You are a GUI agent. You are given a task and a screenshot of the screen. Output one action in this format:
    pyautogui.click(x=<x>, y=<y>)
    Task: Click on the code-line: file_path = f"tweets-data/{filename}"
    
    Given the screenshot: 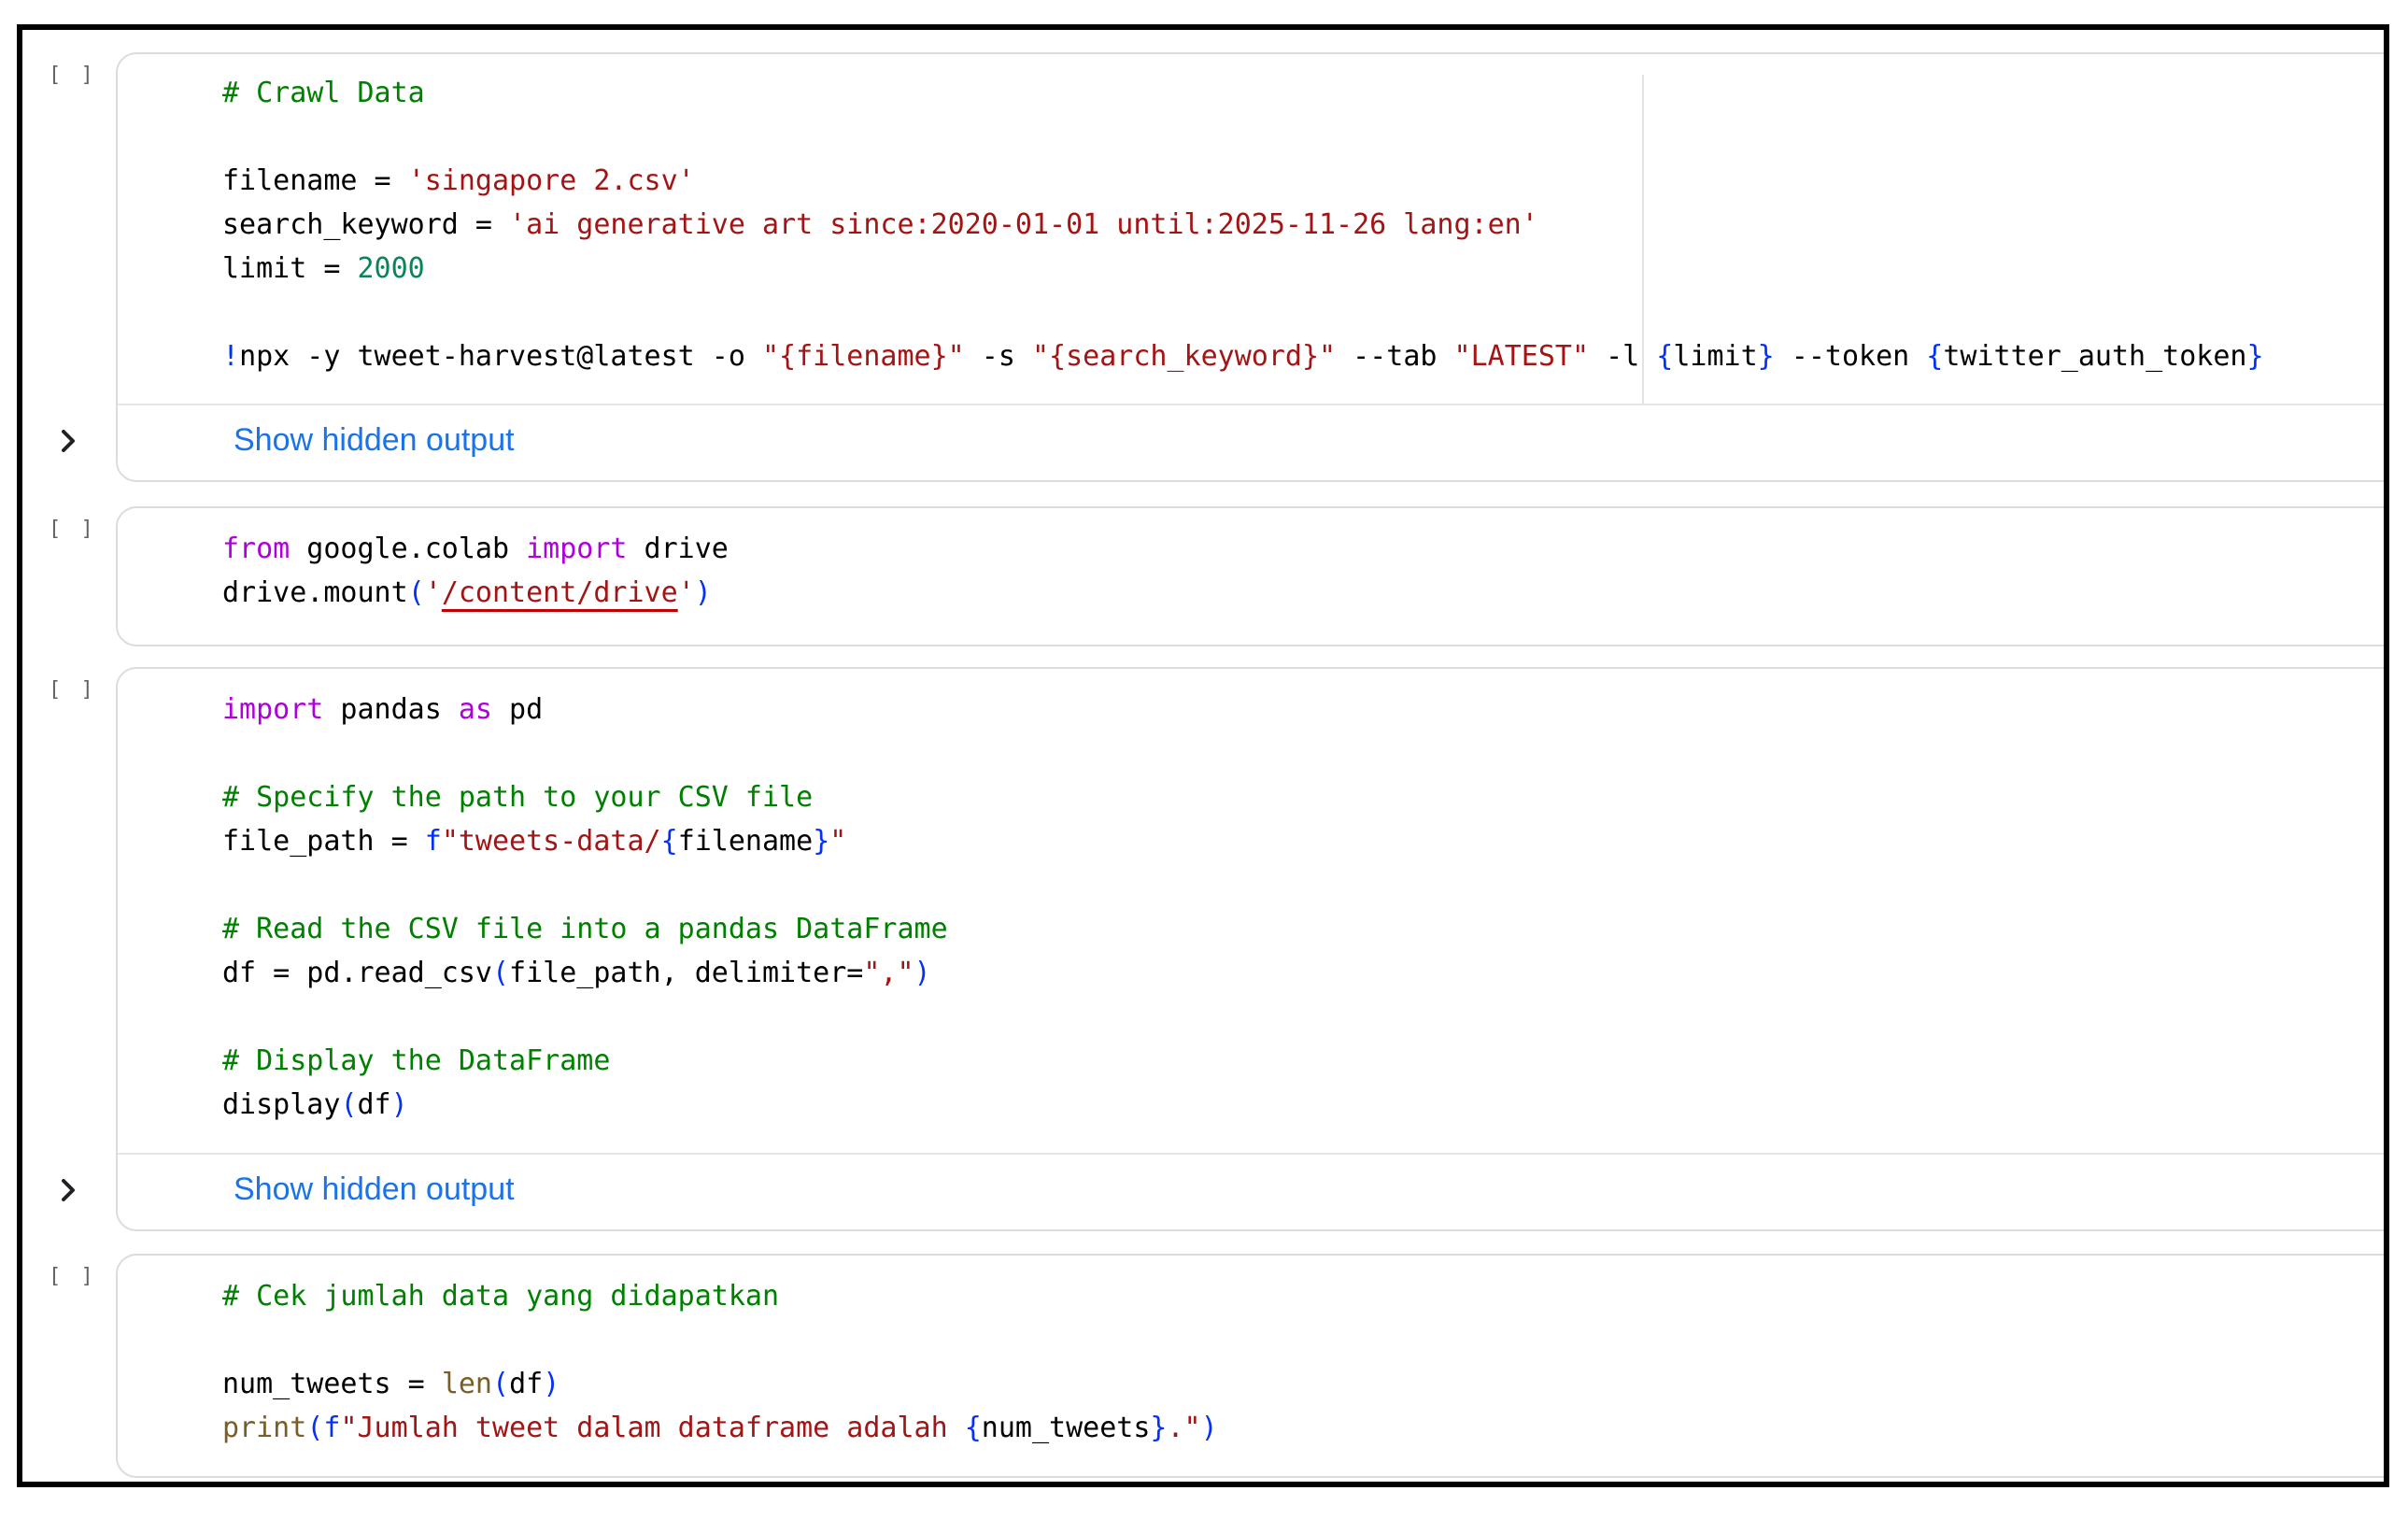 What is the action you would take?
    pyautogui.click(x=1303, y=841)
    